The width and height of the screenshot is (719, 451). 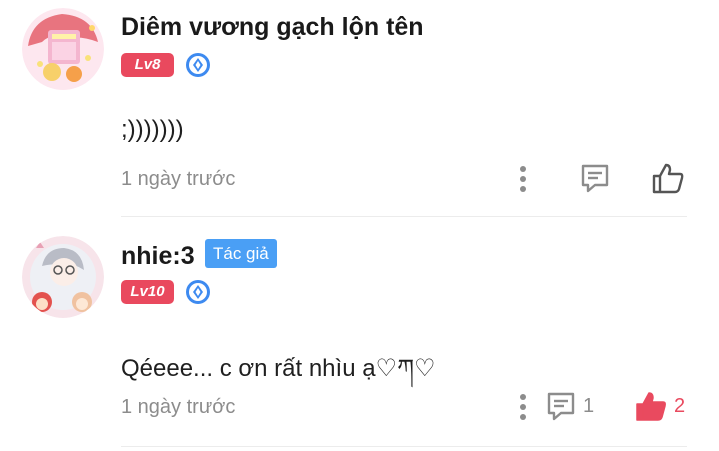 I want to click on author-badge: Tác giả, so click(x=241, y=253).